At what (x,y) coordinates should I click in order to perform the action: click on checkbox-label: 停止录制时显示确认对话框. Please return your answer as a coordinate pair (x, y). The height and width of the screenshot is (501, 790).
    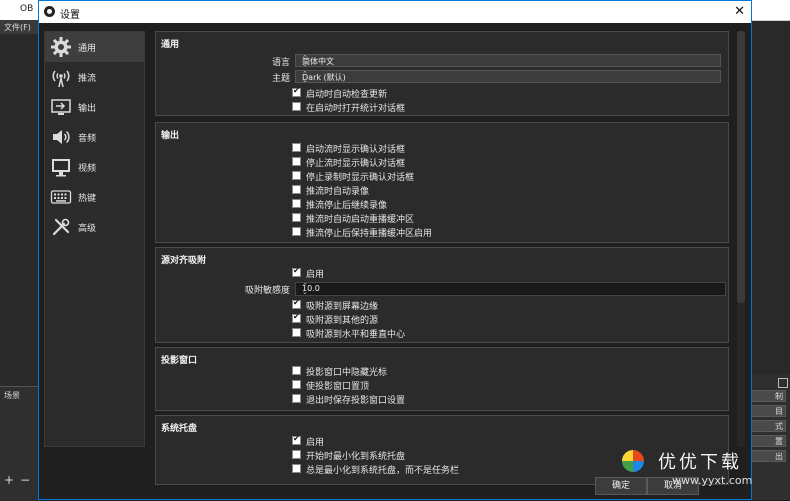
    Looking at the image, I should click on (360, 178).